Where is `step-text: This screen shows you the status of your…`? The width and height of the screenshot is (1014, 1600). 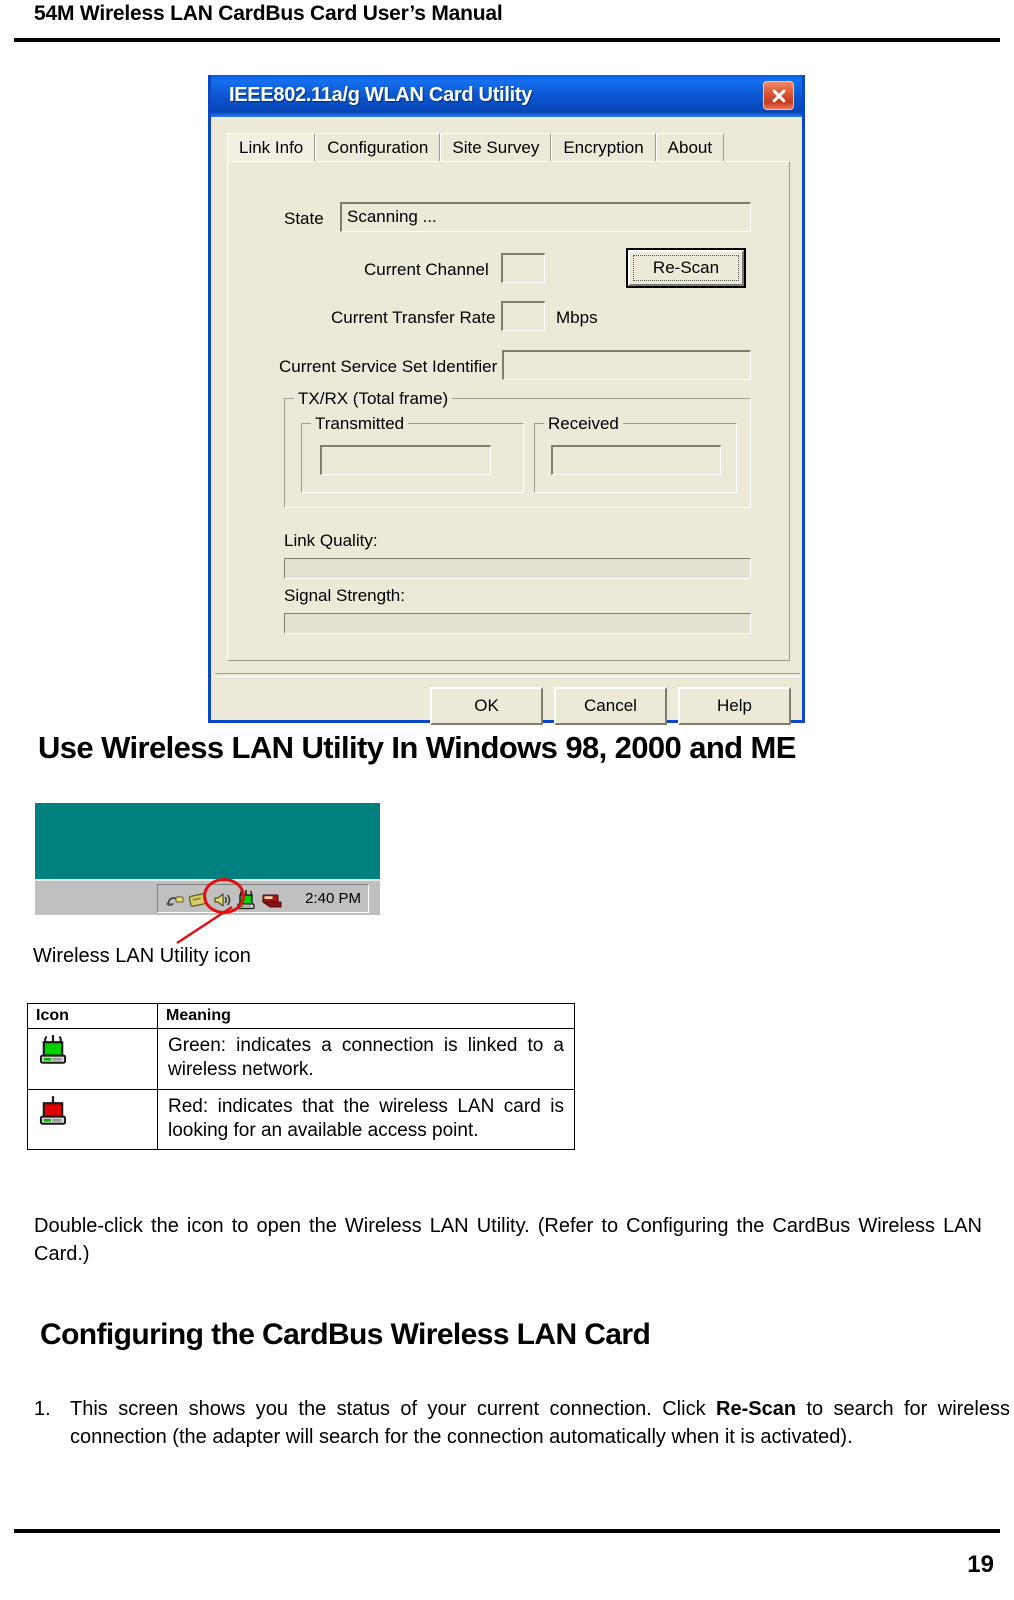 step-text: This screen shows you the status of your… is located at coordinates (540, 1423).